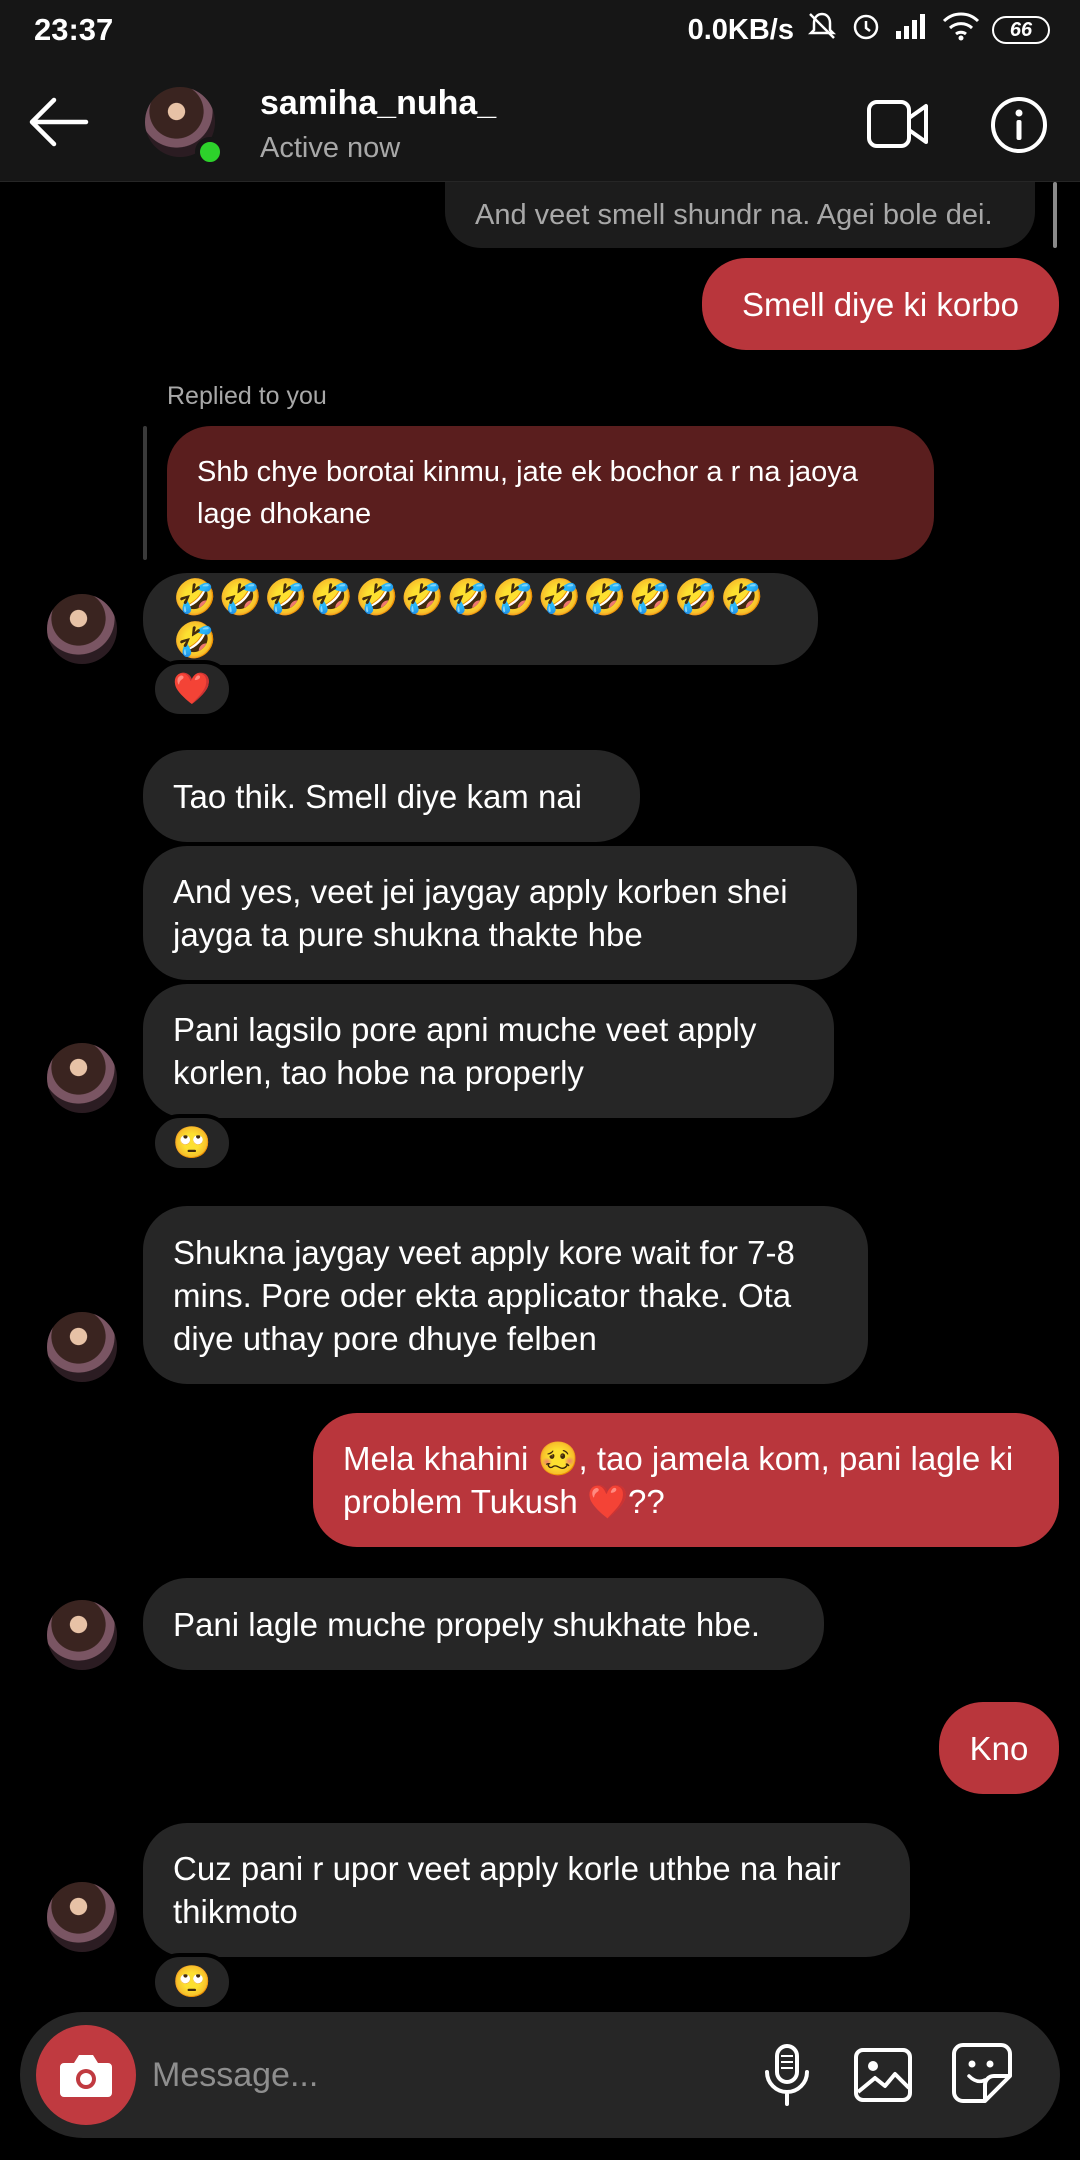  I want to click on message-composer, so click(540, 2075).